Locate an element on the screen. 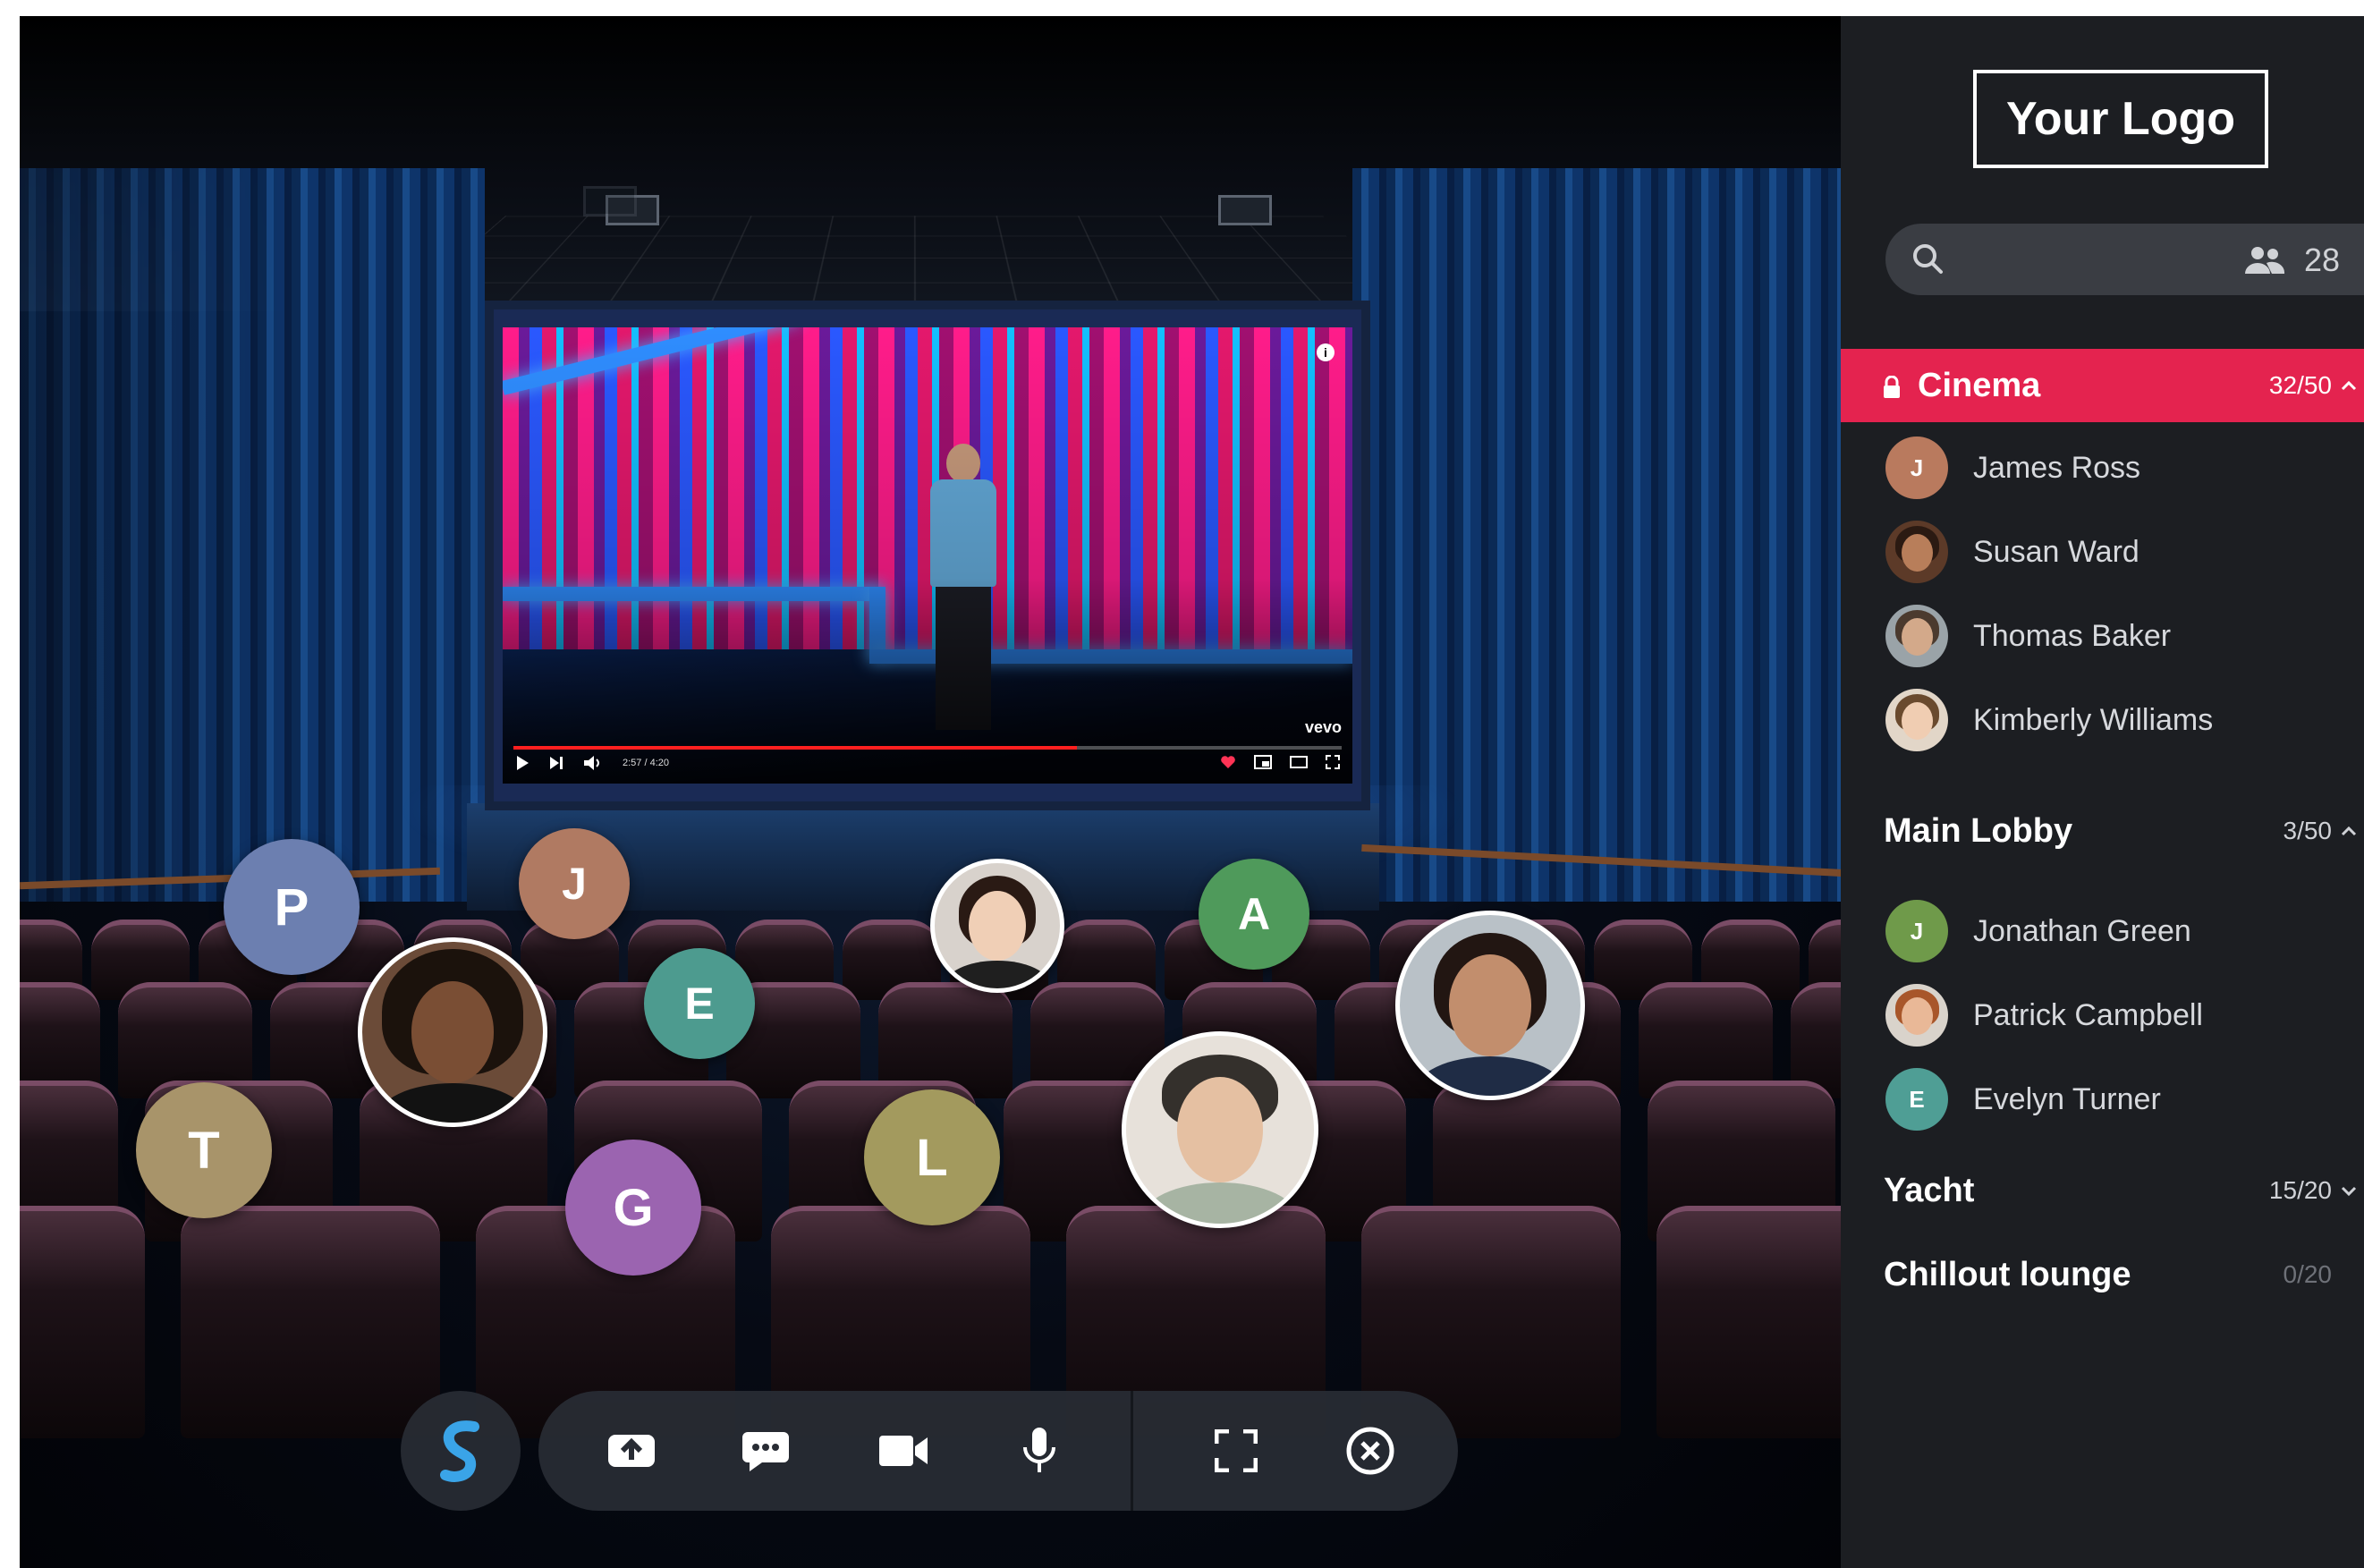  fullscreen-icon is located at coordinates (1236, 1450).